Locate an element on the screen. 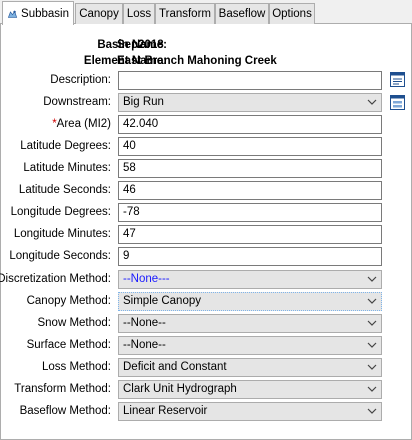 The image size is (412, 440). tab-baseflow: Baseflow is located at coordinates (242, 13).